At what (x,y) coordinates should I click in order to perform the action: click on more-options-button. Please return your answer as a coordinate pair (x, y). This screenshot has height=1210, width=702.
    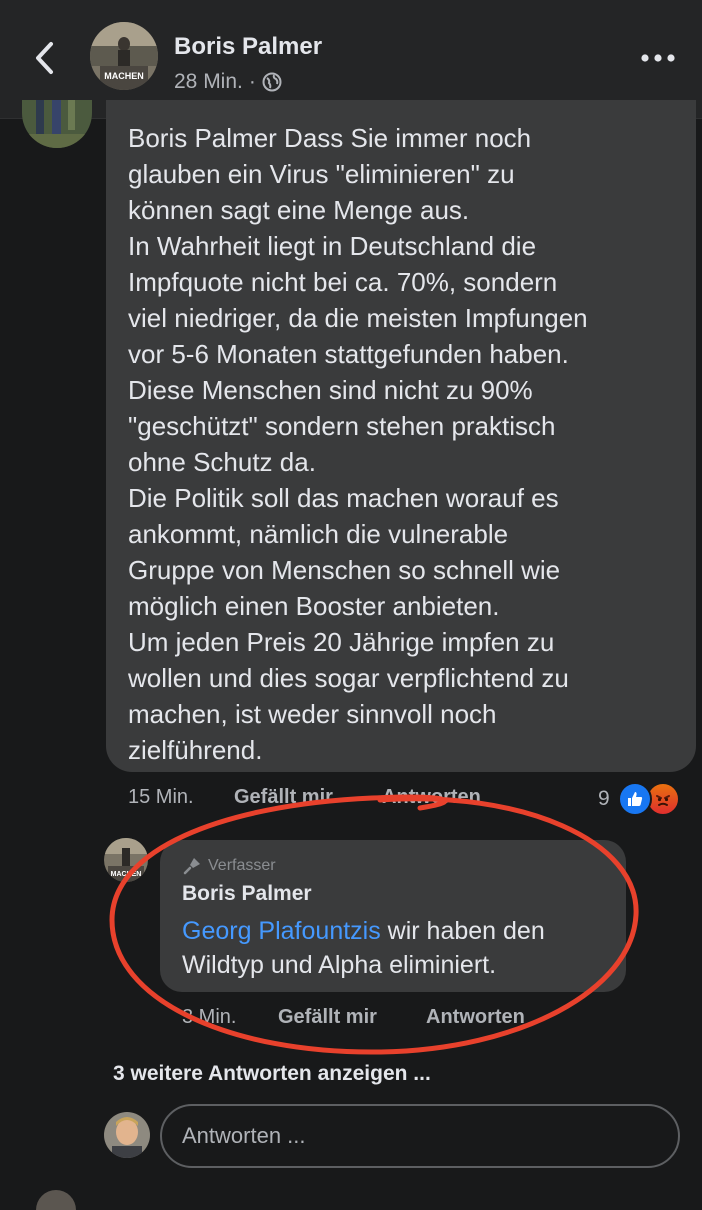
    Looking at the image, I should click on (658, 58).